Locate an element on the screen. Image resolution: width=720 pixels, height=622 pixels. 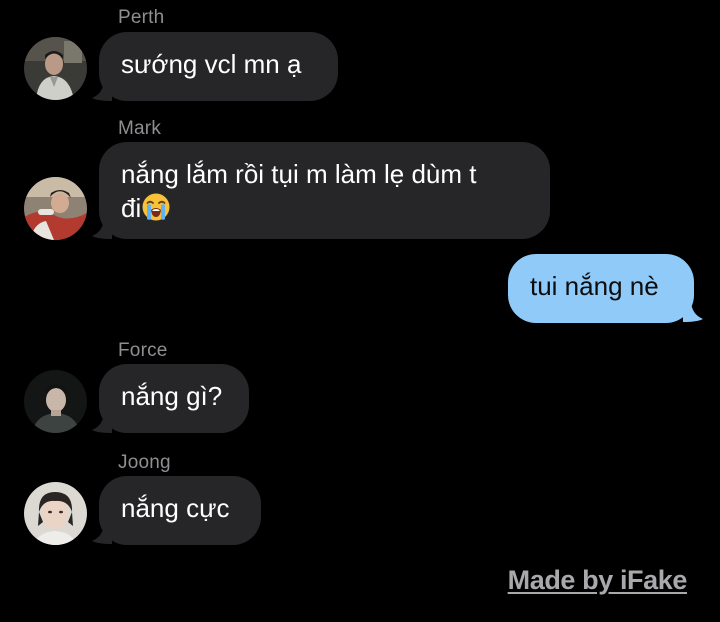
message-text: nắng gì? is located at coordinates (172, 396).